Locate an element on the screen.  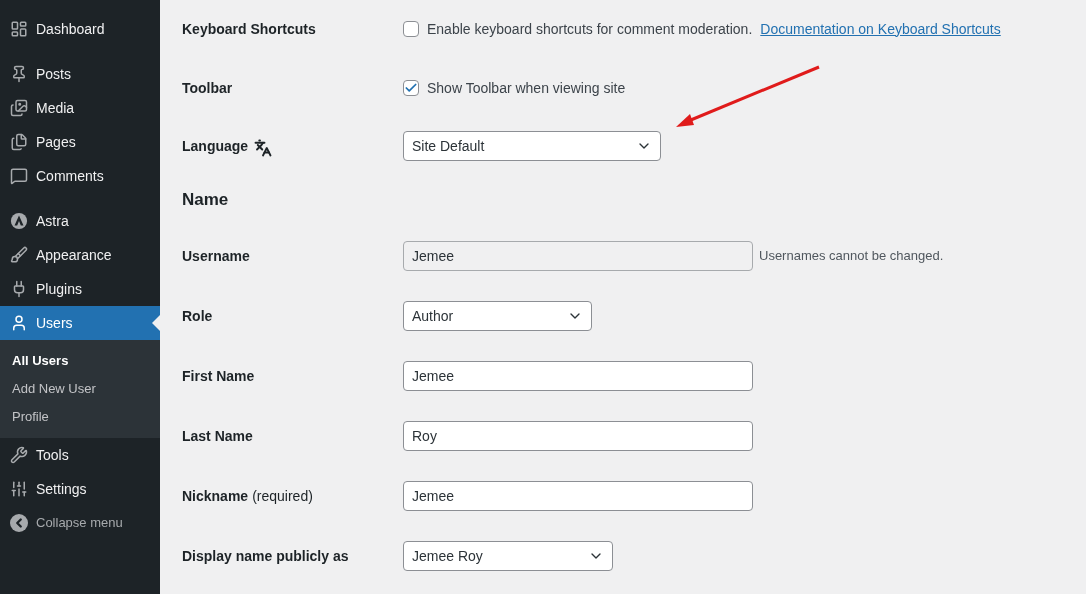
sidebar-item: Media is located at coordinates (80, 108).